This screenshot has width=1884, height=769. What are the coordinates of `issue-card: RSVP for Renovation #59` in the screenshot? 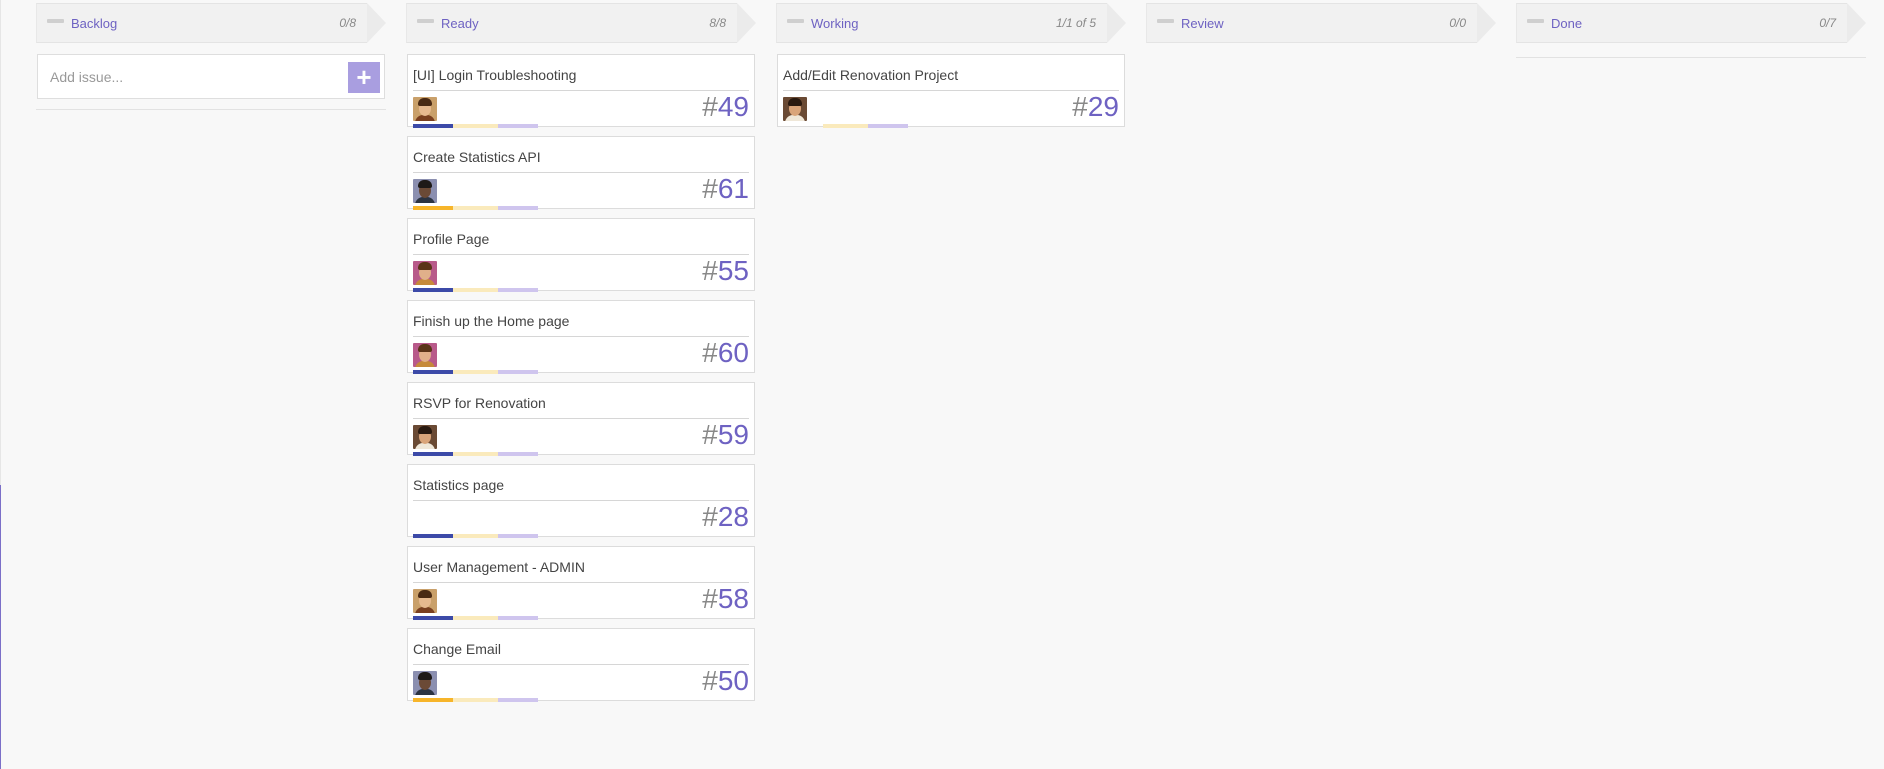 It's located at (581, 419).